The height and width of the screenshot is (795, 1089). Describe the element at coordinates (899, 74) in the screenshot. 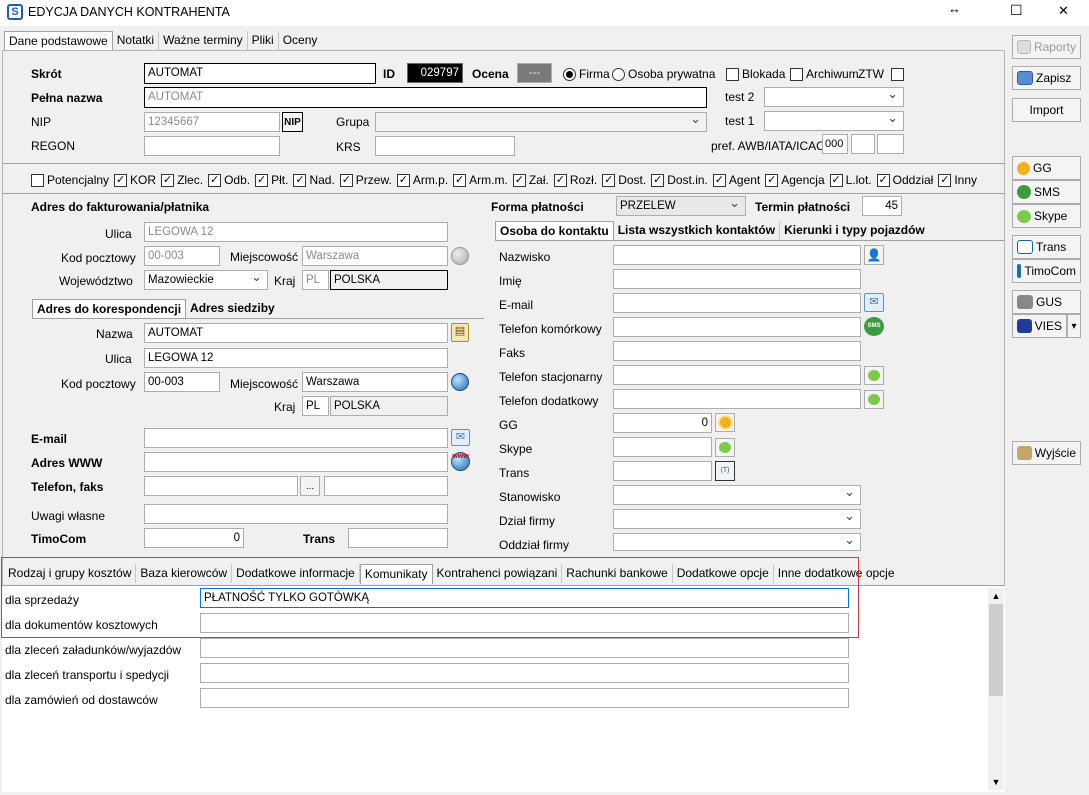

I see `ztw-checkbox` at that location.